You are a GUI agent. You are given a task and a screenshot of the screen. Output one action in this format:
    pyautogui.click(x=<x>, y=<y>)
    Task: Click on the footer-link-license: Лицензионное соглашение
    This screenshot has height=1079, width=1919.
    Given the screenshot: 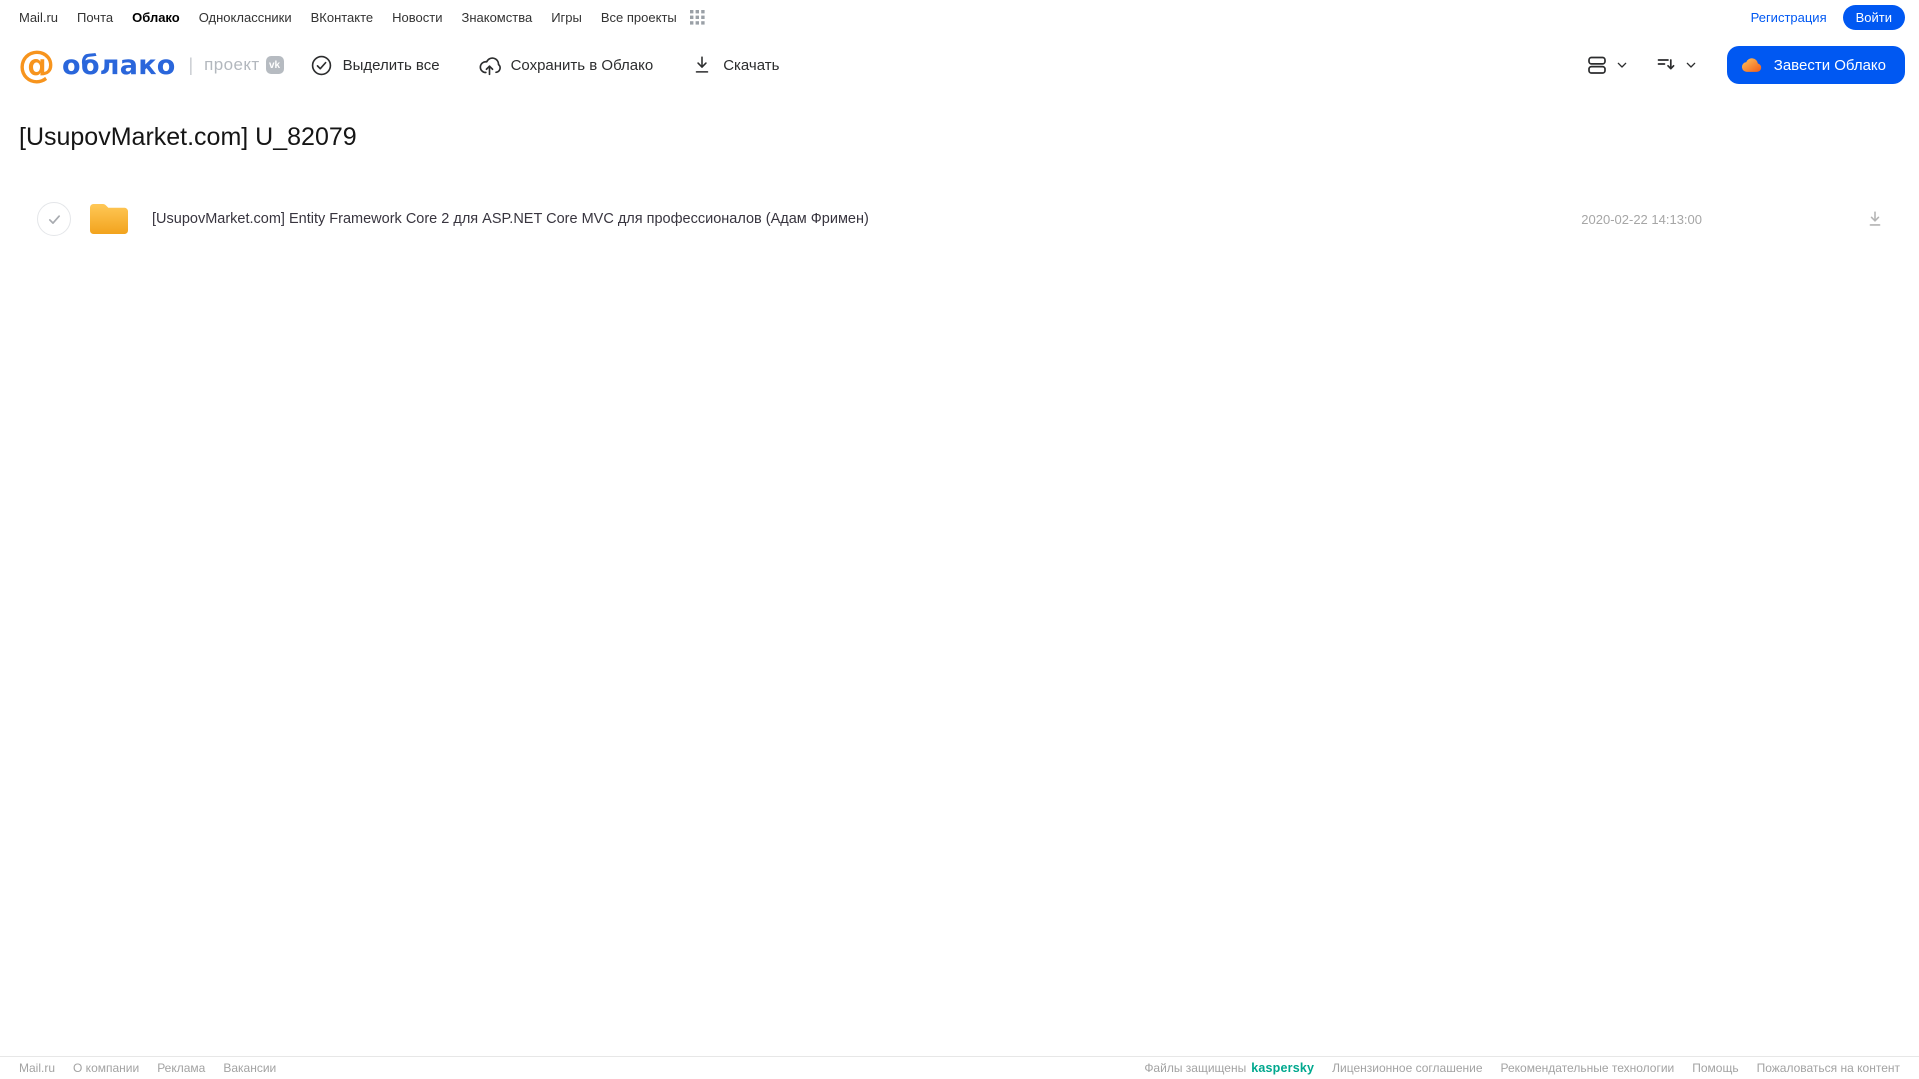 What is the action you would take?
    pyautogui.click(x=1407, y=1068)
    